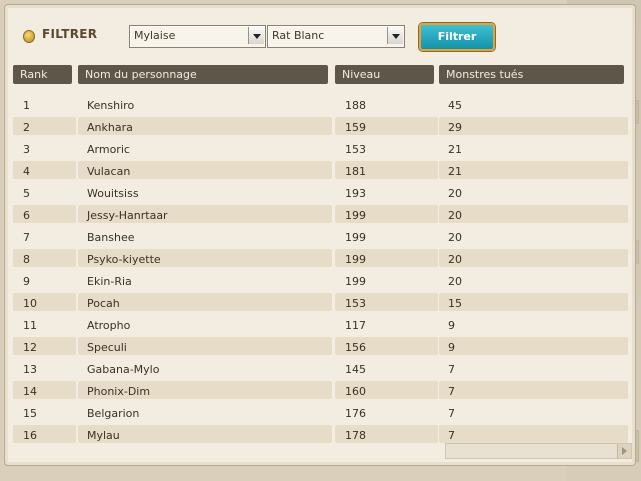 The image size is (641, 481). I want to click on zone-select: Mylaise, so click(197, 36).